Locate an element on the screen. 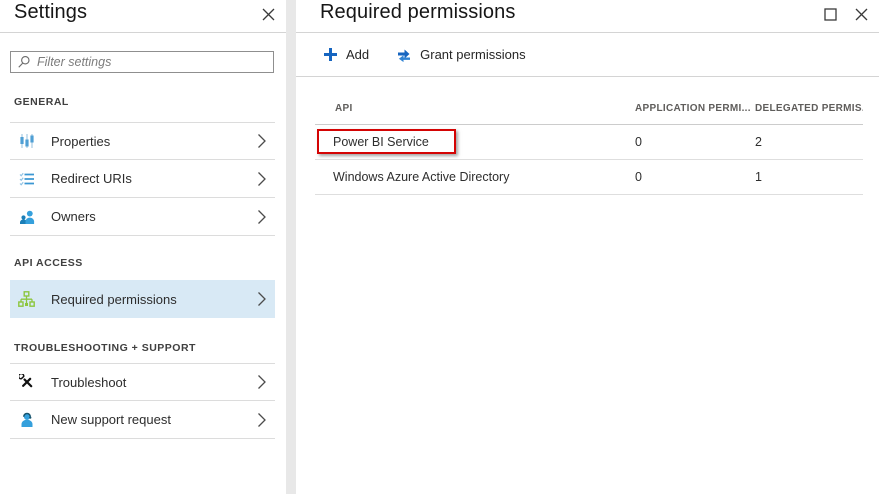  settings-blade-header: Settings is located at coordinates (143, 16).